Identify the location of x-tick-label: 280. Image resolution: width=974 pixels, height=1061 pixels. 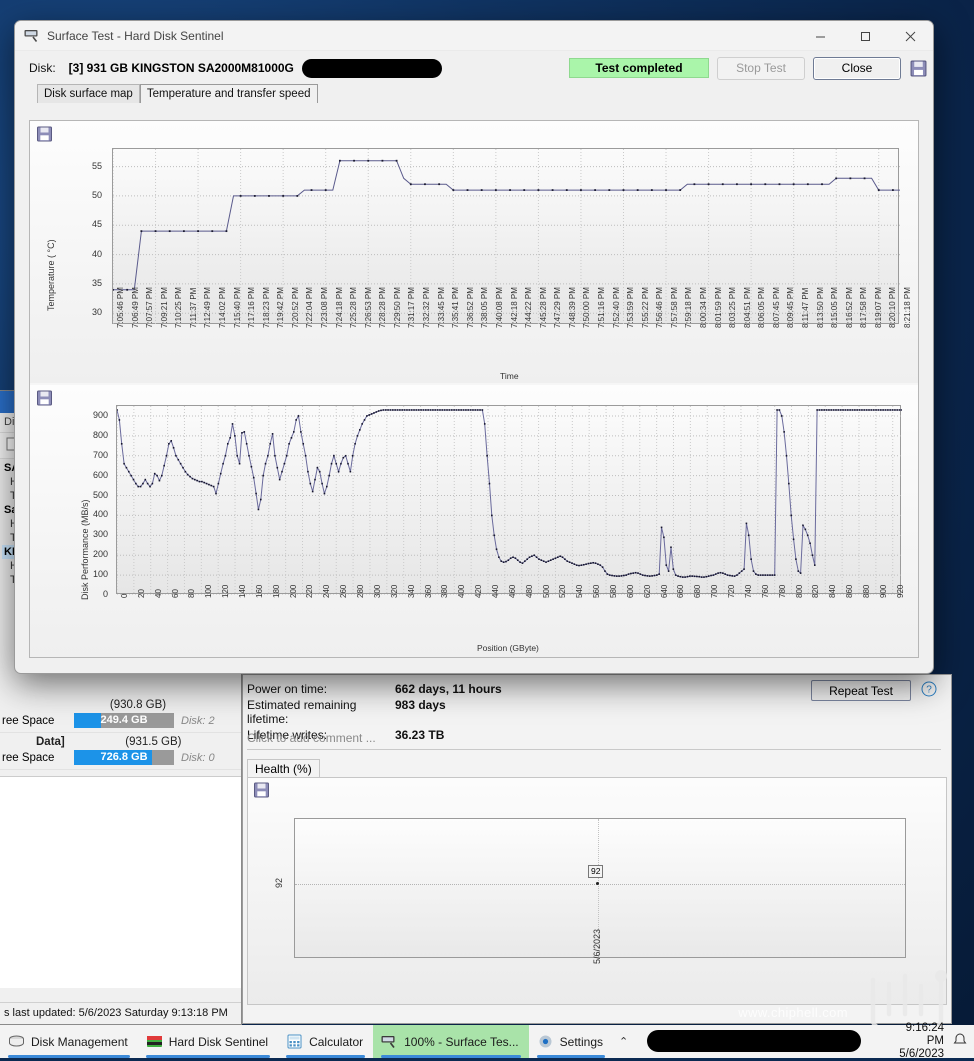
(361, 591).